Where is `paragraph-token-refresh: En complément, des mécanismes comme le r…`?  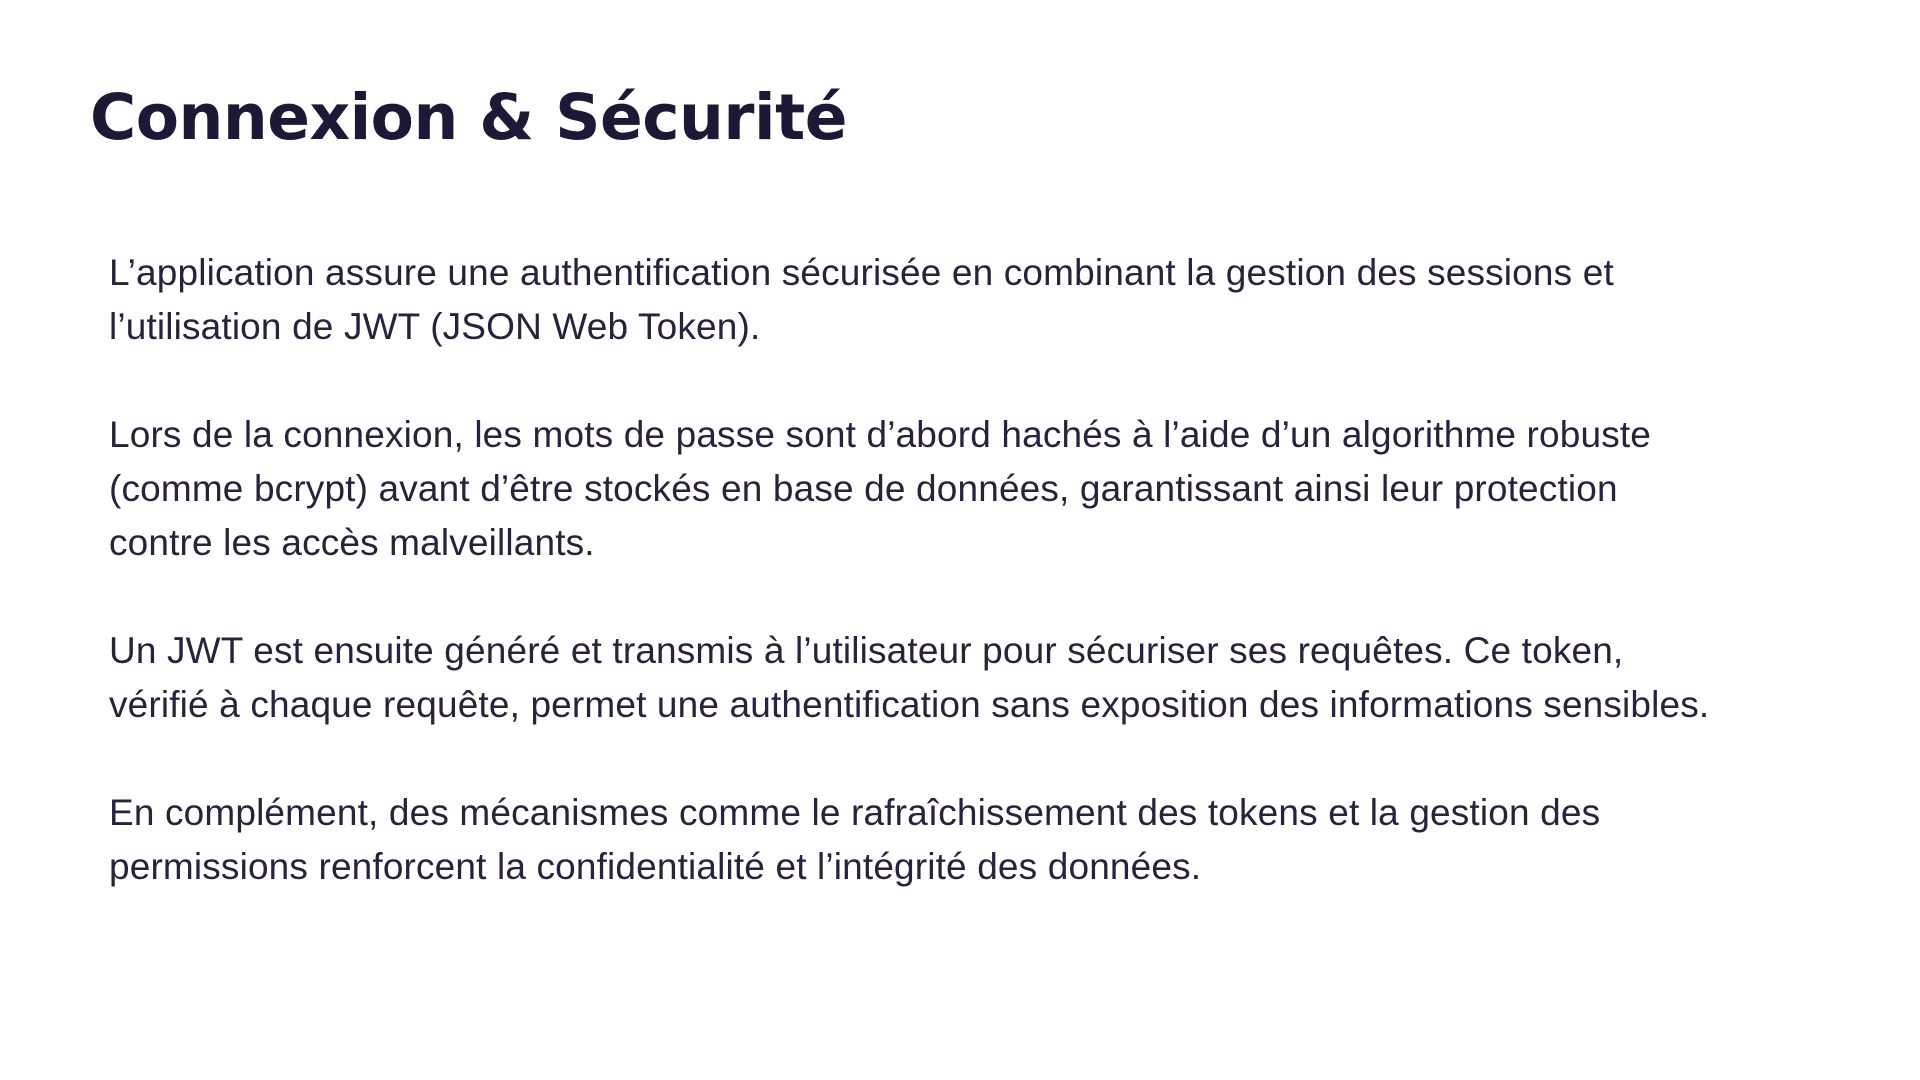 paragraph-token-refresh: En complément, des mécanismes comme le r… is located at coordinates (999, 840).